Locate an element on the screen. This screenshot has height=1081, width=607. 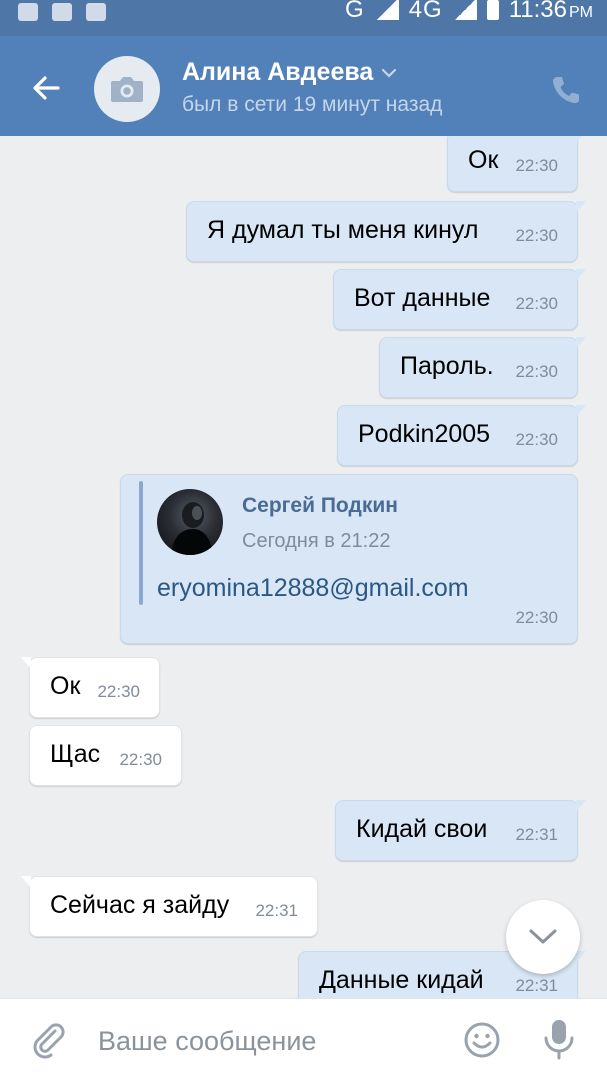
phone-icon is located at coordinates (566, 90).